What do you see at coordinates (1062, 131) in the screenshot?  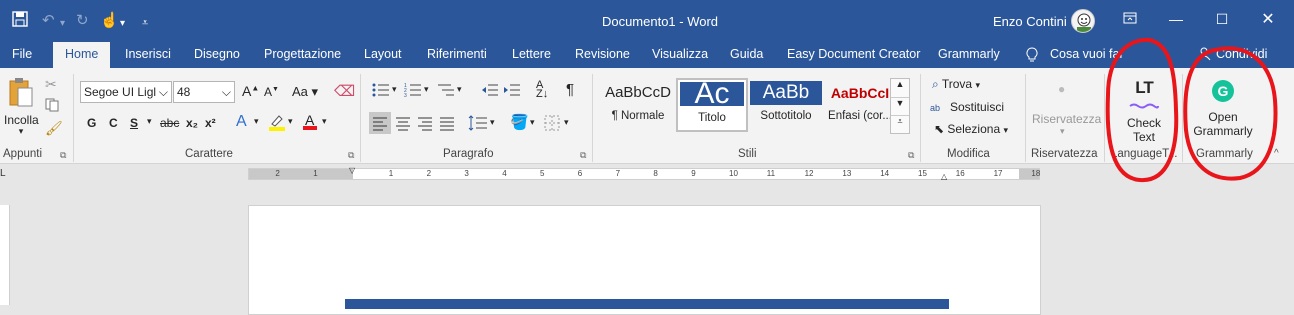 I see `privacy-dropdown-icon: ▾` at bounding box center [1062, 131].